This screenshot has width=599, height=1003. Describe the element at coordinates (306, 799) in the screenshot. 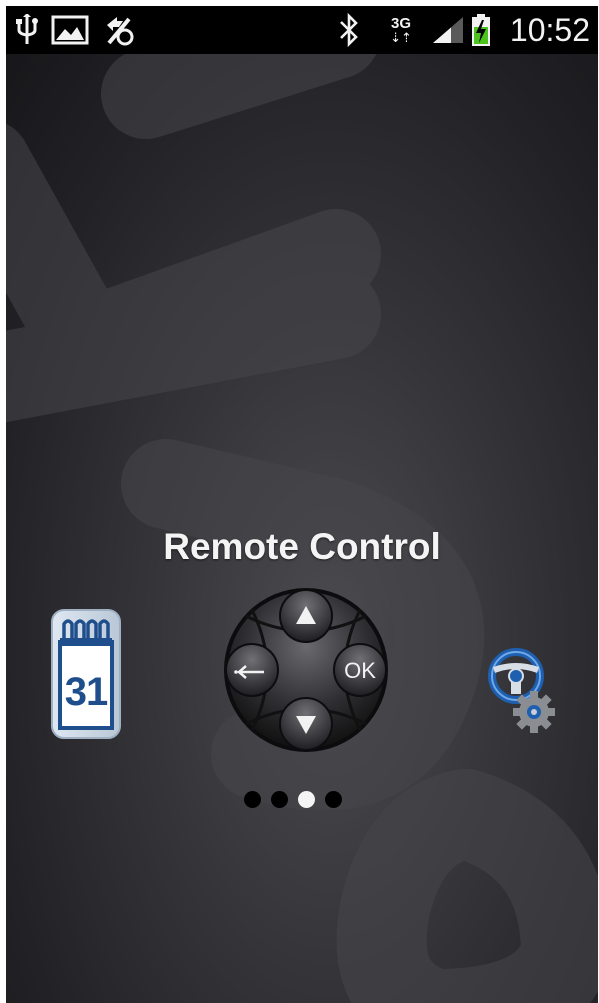

I see `page-dot-active` at that location.